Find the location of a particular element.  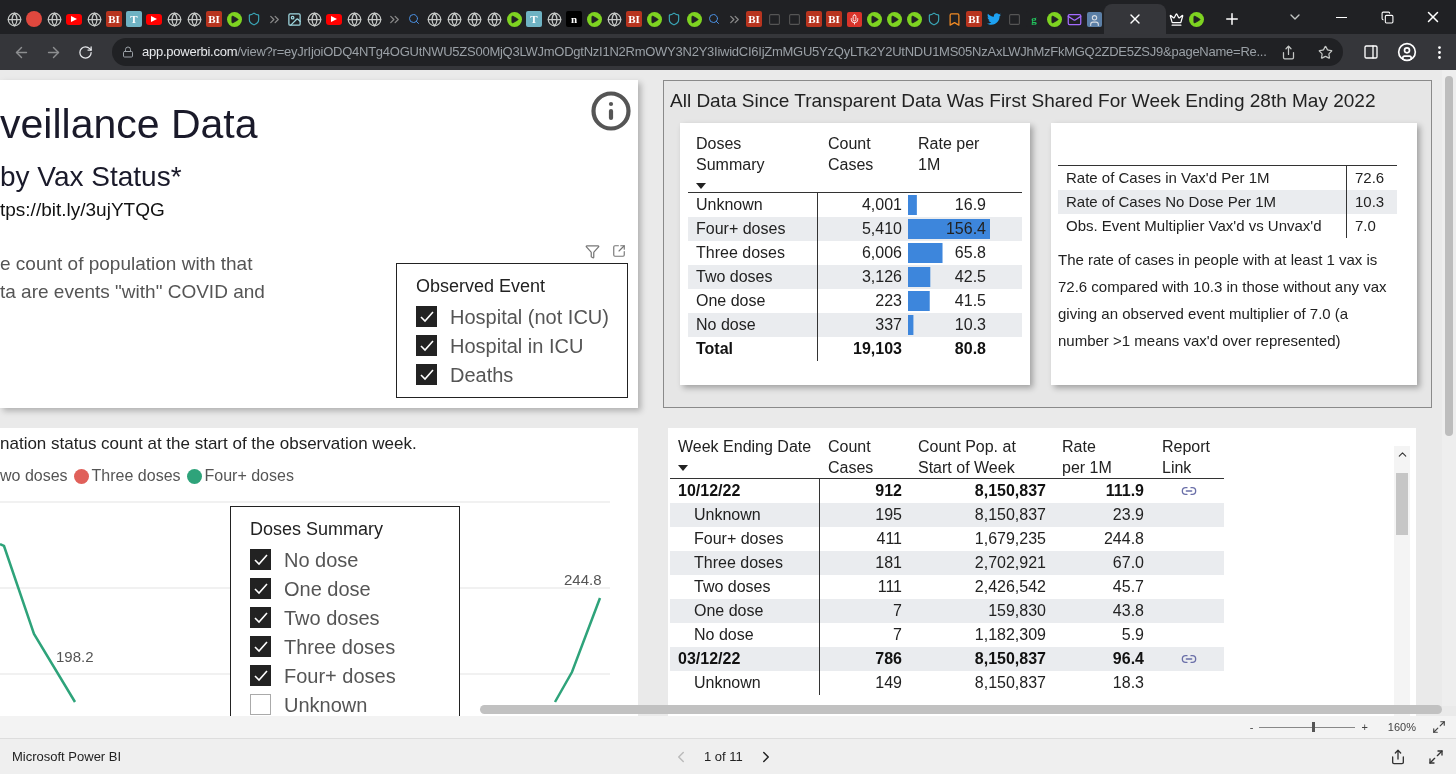

legend-label: Four+ doses is located at coordinates (249, 476).